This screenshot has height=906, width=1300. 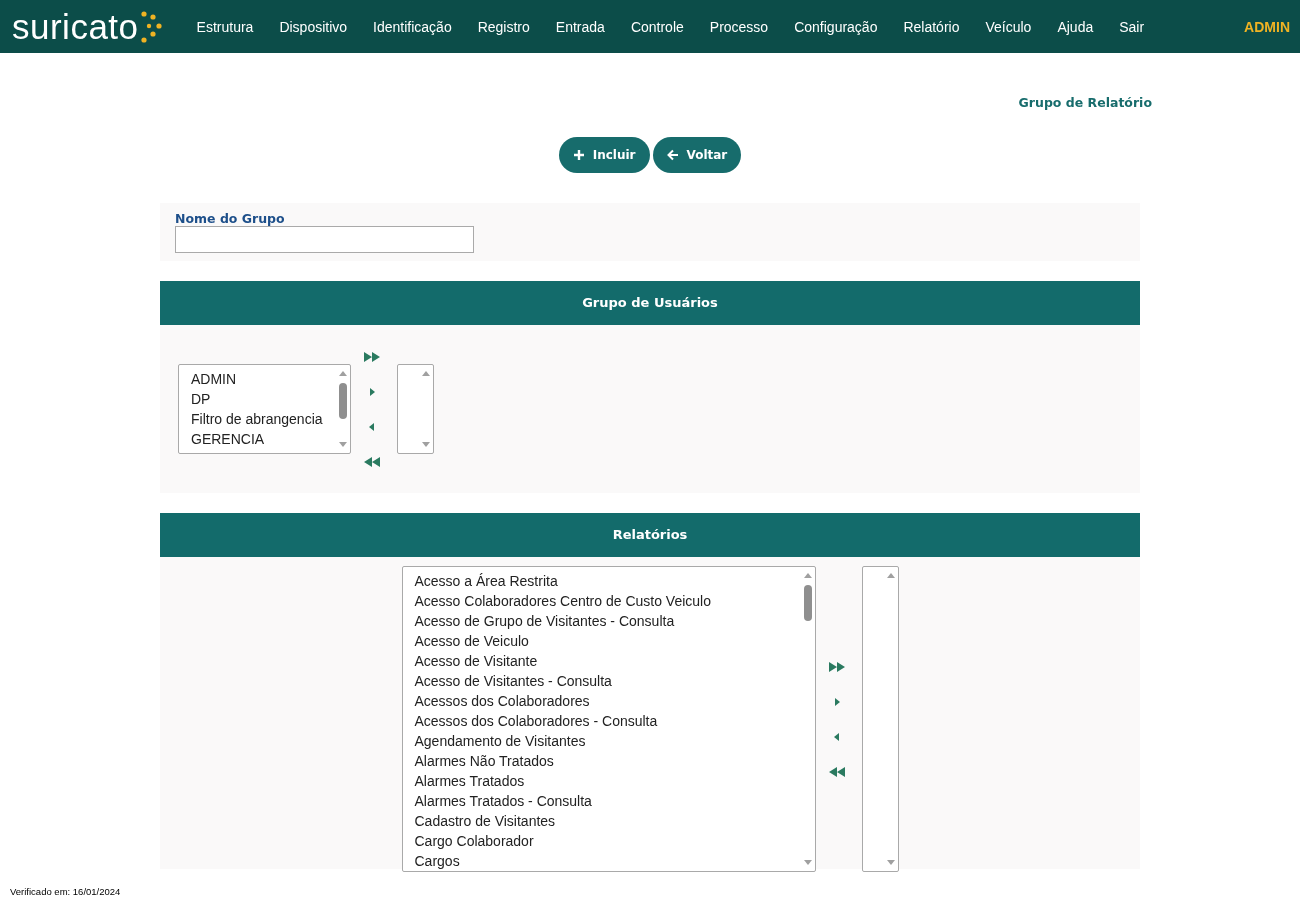 I want to click on list-option: Acessos dos Colaboradores, so click(x=607, y=701).